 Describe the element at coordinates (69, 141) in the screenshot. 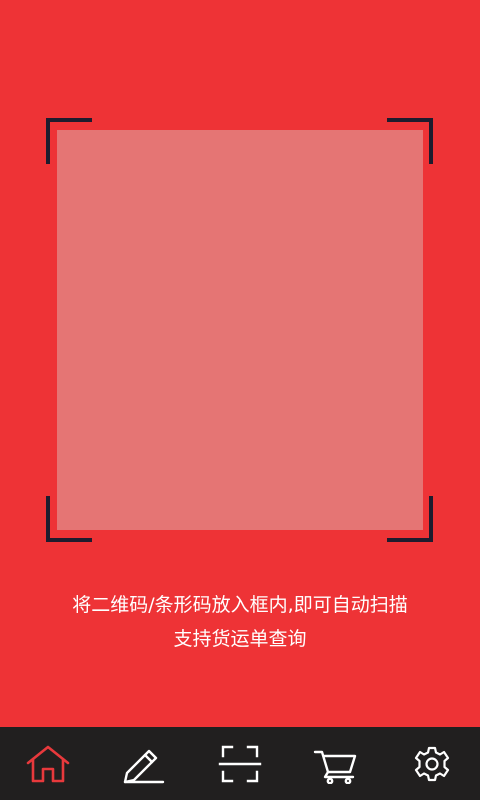

I see `scan-corner-top-left` at that location.